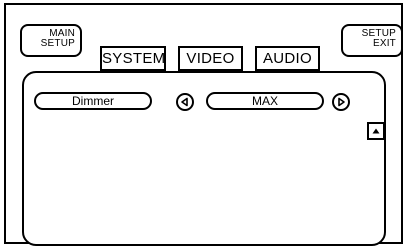 This screenshot has width=411, height=250. Describe the element at coordinates (210, 58) in the screenshot. I see `tab-video: VIDEO` at that location.